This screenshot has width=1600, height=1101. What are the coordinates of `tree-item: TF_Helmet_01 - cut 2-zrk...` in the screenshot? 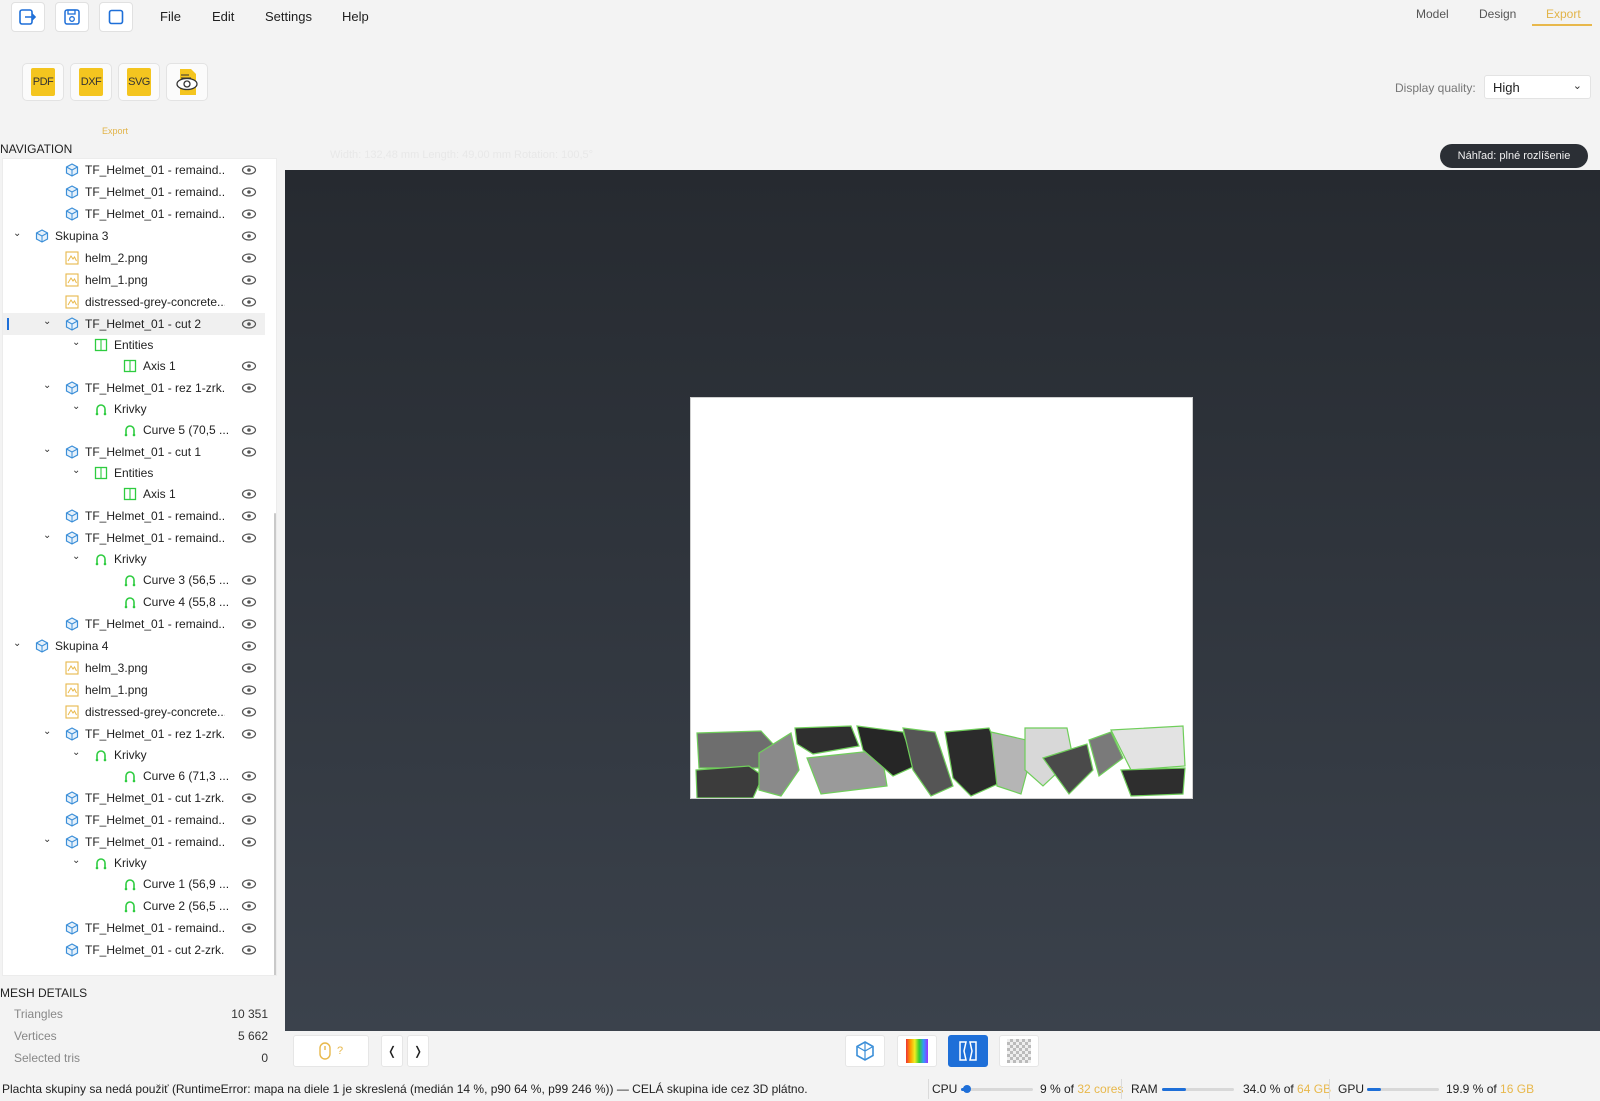 It's located at (134, 950).